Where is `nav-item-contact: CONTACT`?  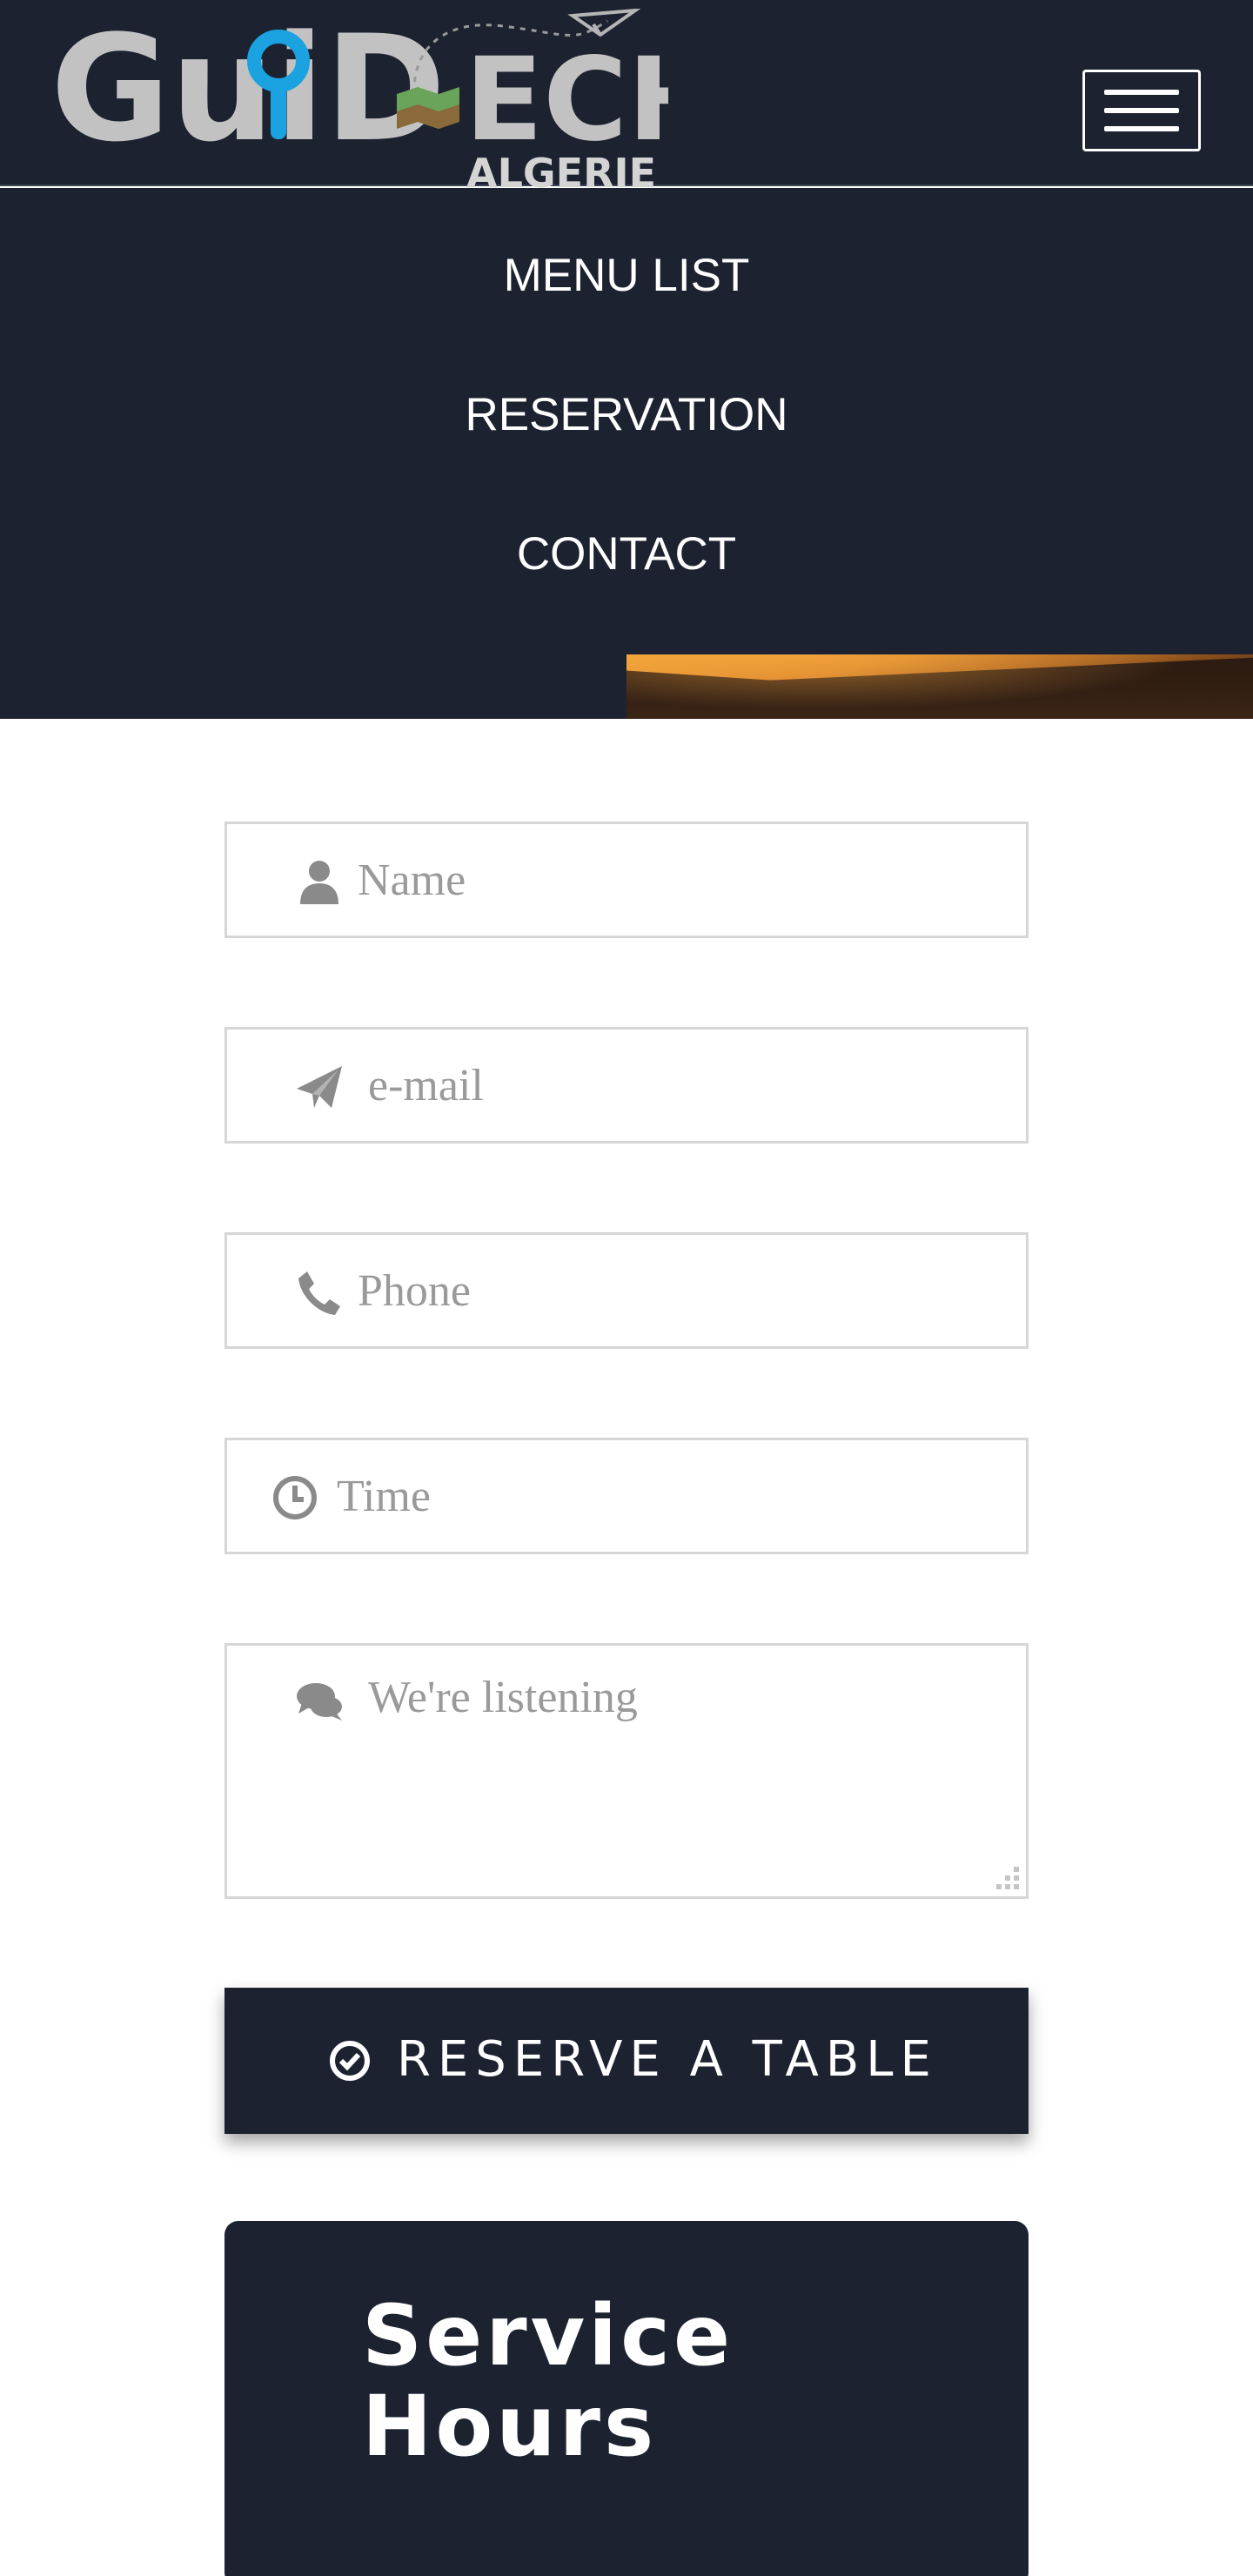
nav-item-contact: CONTACT is located at coordinates (626, 553).